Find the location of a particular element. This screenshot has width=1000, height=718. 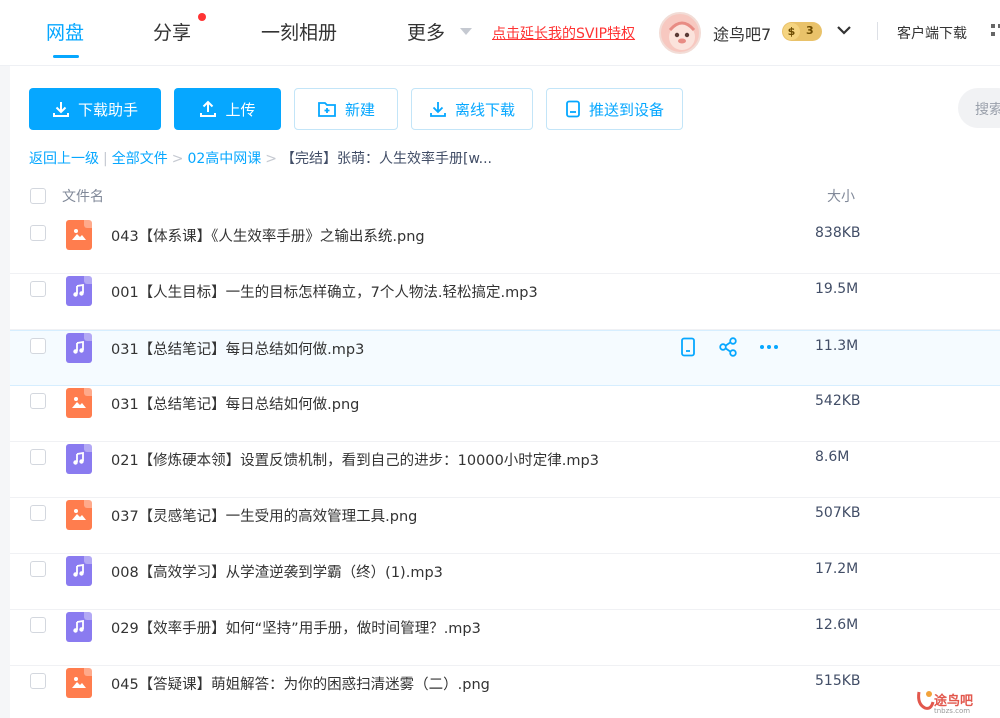

tab-netdisk: 网盘 is located at coordinates (65, 31).